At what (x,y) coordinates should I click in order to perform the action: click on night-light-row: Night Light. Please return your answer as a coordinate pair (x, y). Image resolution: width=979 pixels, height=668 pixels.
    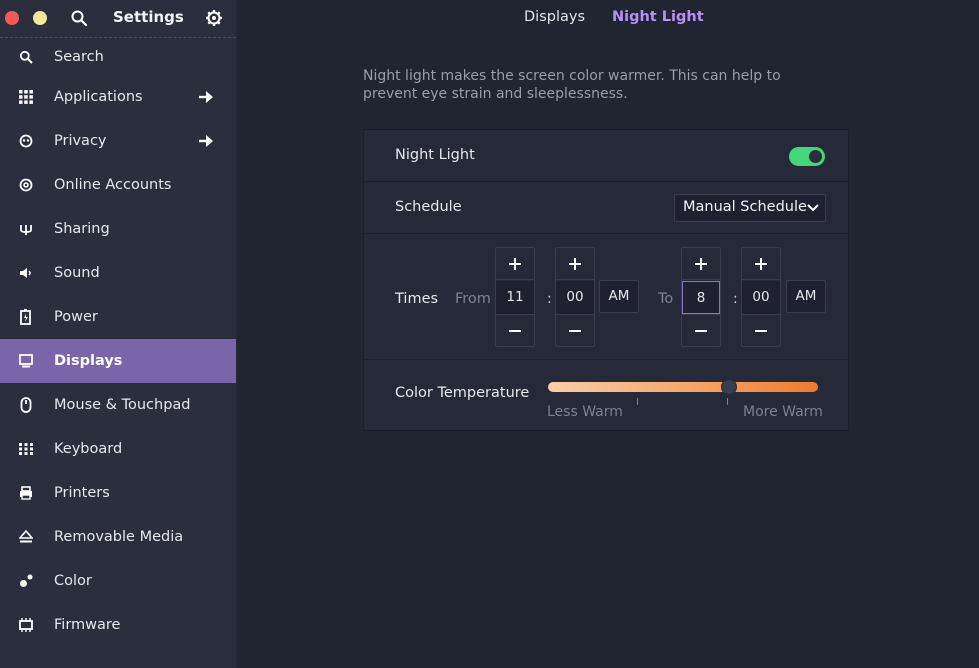
    Looking at the image, I should click on (606, 156).